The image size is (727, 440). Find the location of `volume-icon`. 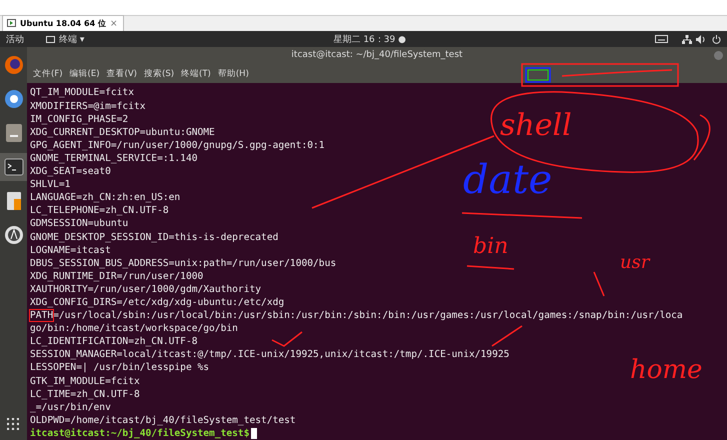

volume-icon is located at coordinates (701, 39).